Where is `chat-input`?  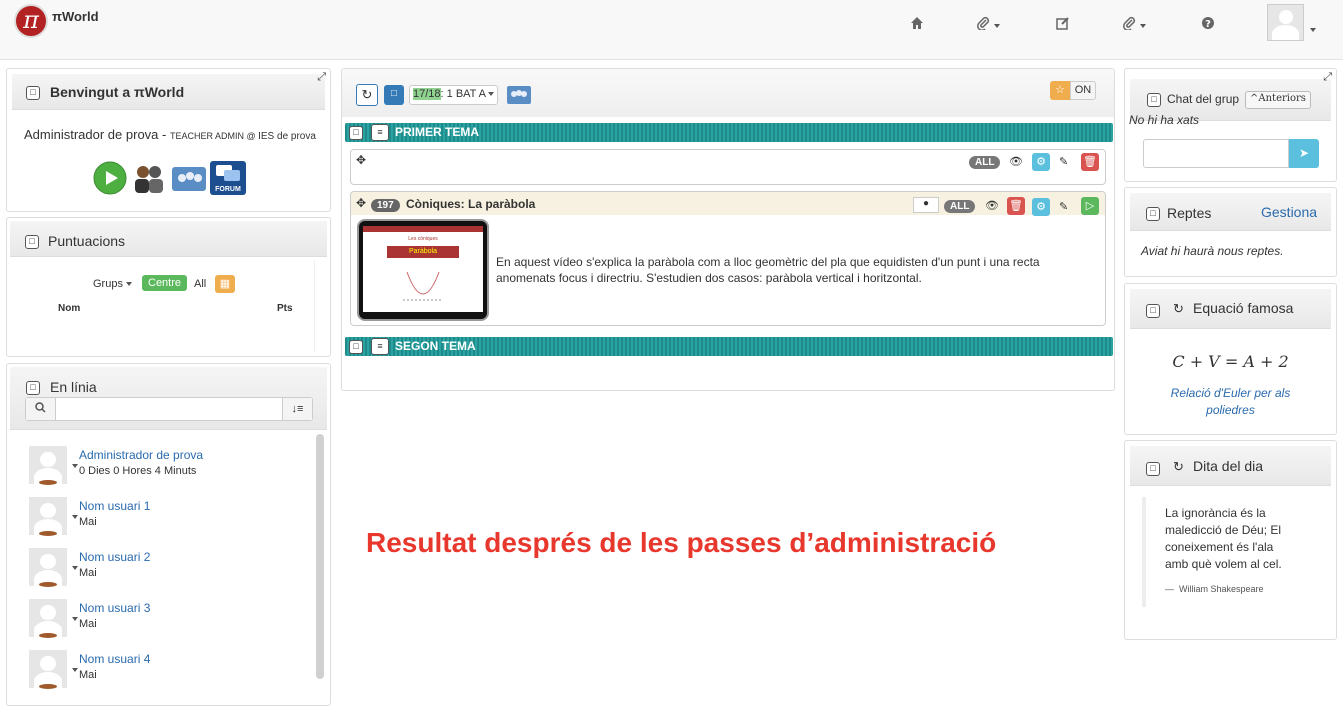 chat-input is located at coordinates (1216, 153).